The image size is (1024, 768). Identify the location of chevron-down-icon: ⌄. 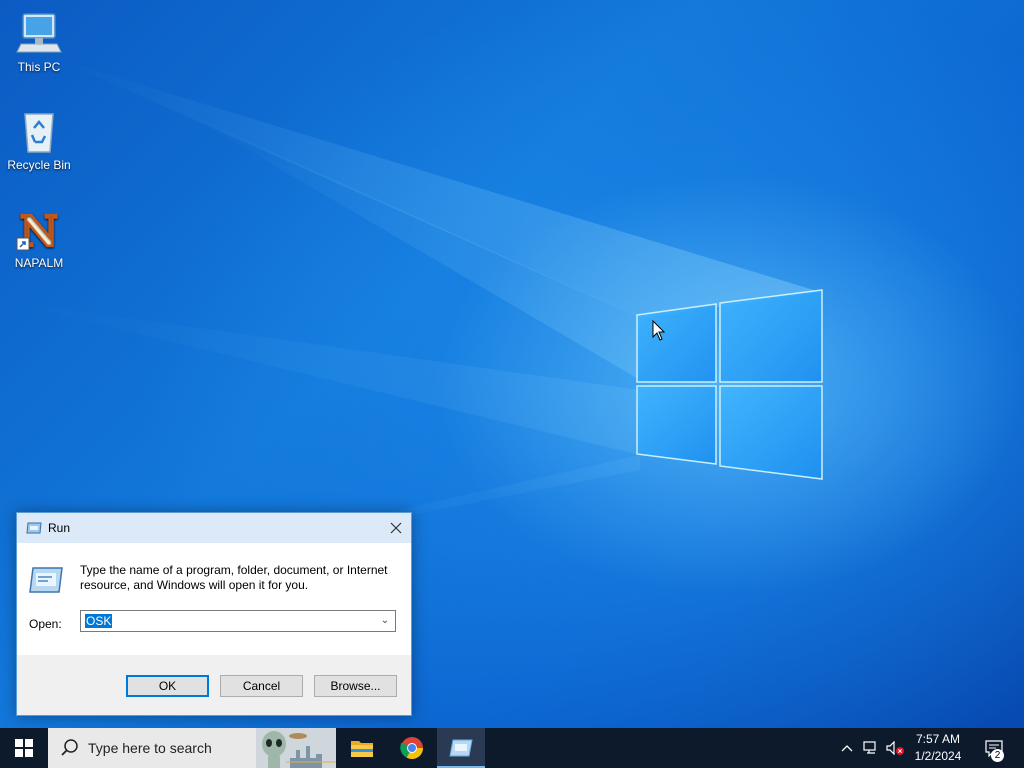
(385, 621).